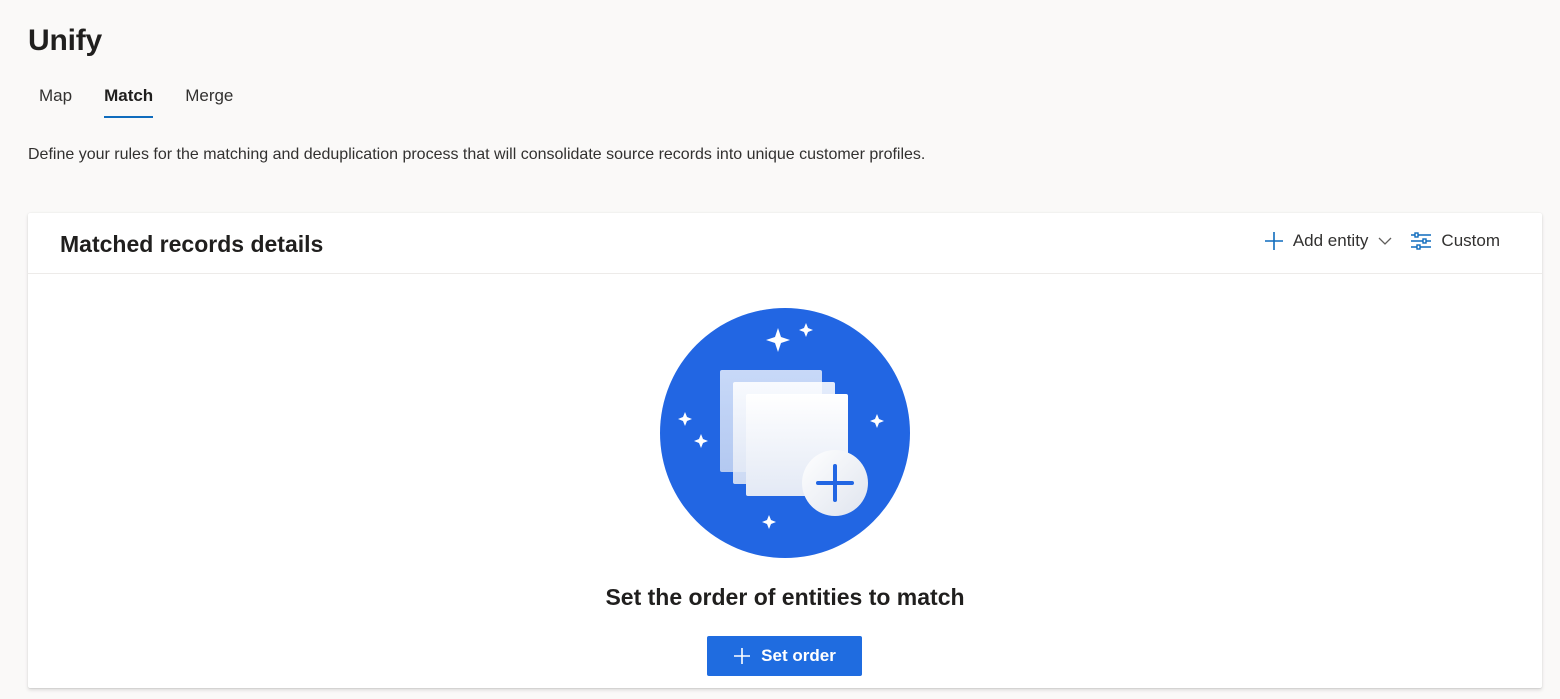  What do you see at coordinates (65, 40) in the screenshot?
I see `page-title: Unify` at bounding box center [65, 40].